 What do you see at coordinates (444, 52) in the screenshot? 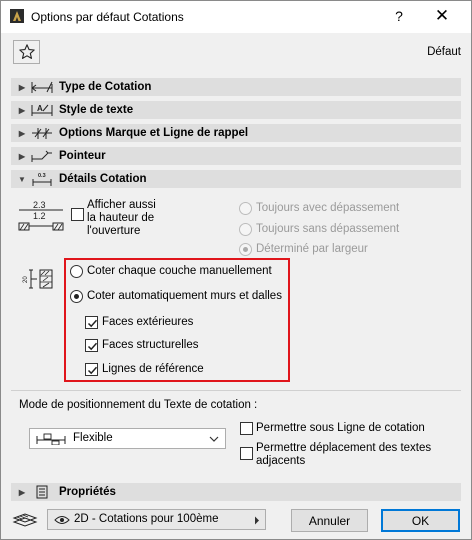
I see `default-label: Défaut` at bounding box center [444, 52].